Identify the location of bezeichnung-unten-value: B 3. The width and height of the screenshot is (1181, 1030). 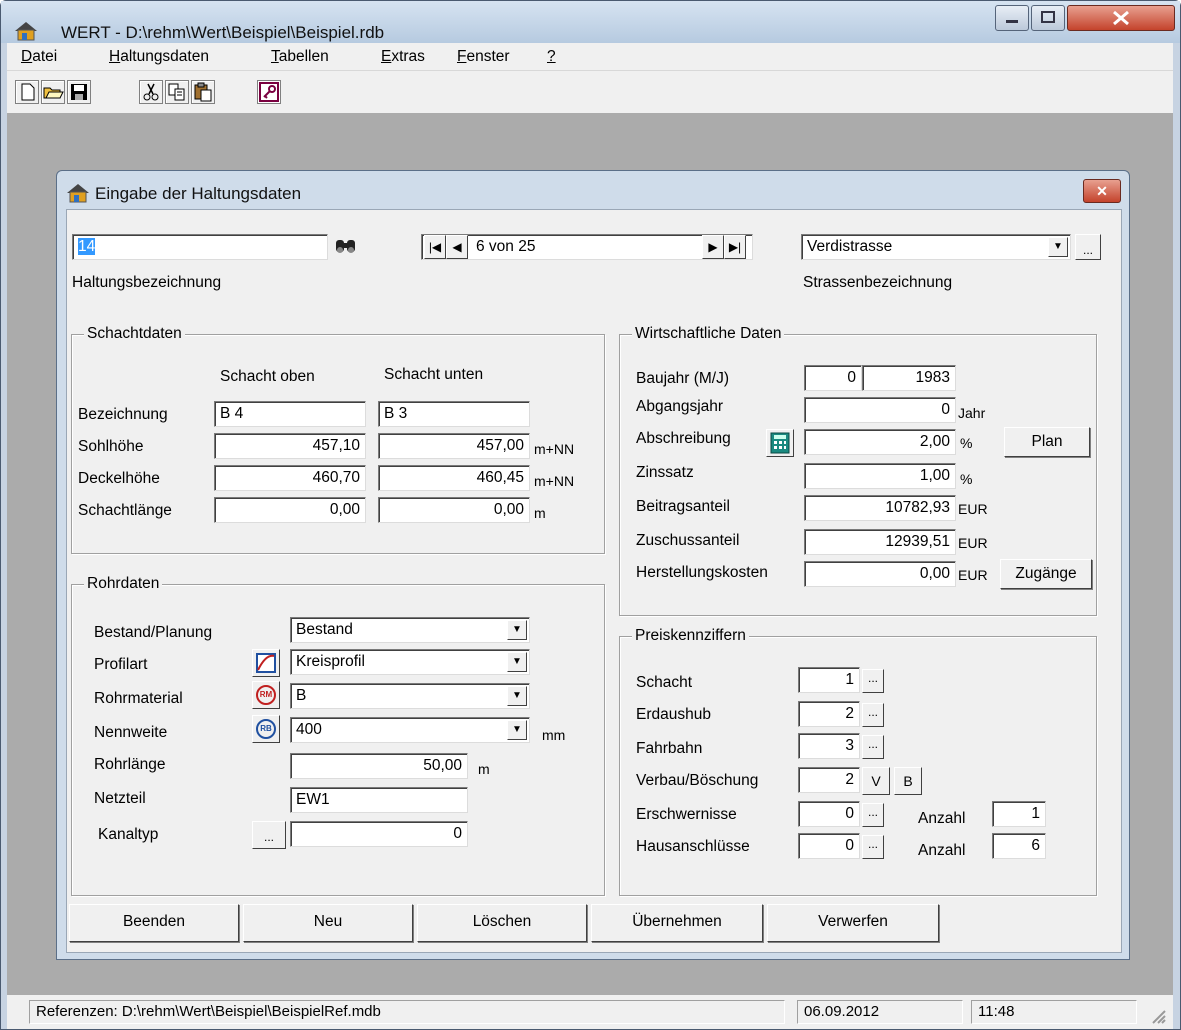
(396, 413).